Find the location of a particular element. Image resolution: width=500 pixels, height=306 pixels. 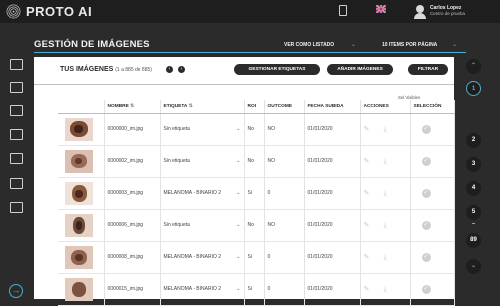

panel-title: TUS IMÁGENES (1 a 885 de 885) is located at coordinates (106, 69).